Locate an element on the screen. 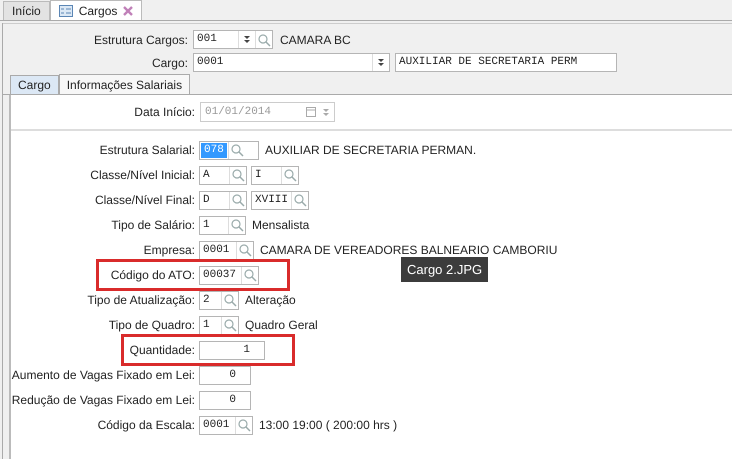 This screenshot has height=459, width=732. field-label: Estrutura Salarial: is located at coordinates (146, 150).